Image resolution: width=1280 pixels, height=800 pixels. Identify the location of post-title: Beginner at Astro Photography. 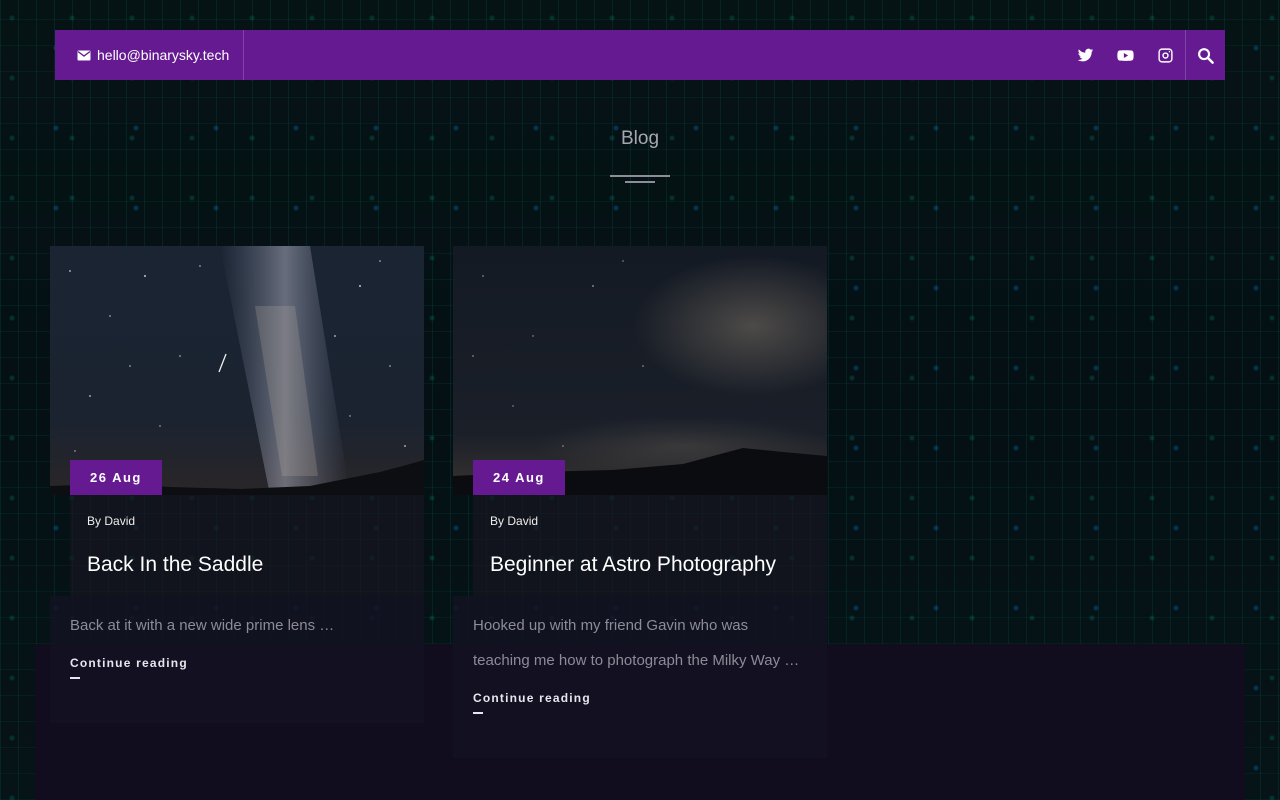
(633, 565).